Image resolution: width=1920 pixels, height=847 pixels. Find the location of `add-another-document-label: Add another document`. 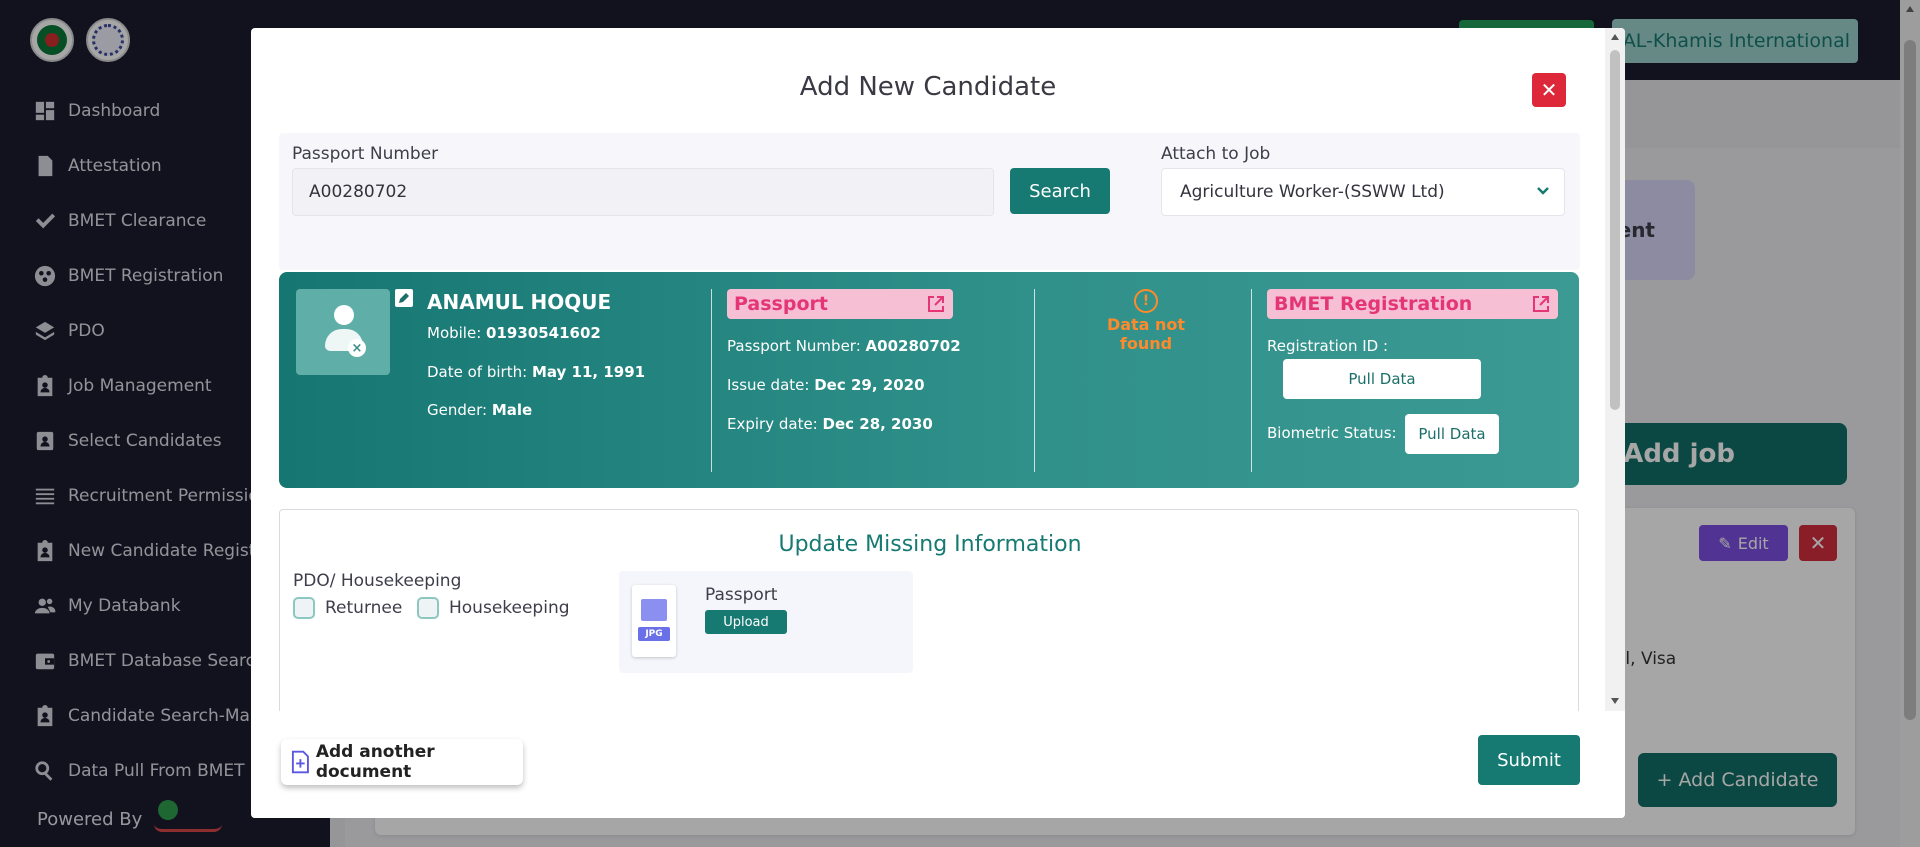

add-another-document-label: Add another document is located at coordinates (375, 762).